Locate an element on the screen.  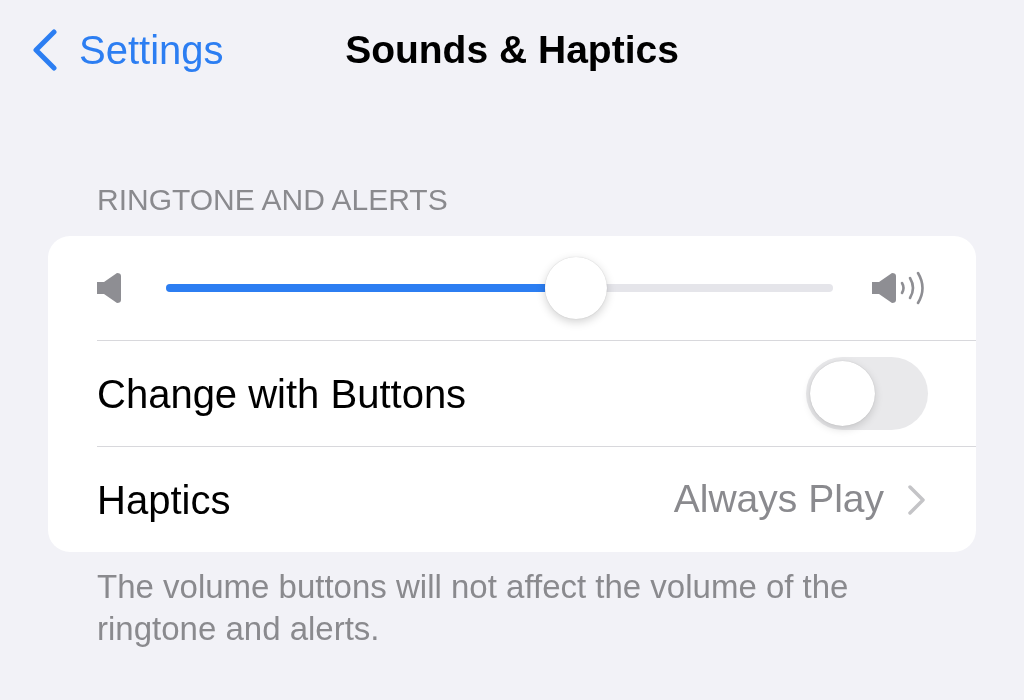
settings-row: Haptics Always Play is located at coordinates (536, 499).